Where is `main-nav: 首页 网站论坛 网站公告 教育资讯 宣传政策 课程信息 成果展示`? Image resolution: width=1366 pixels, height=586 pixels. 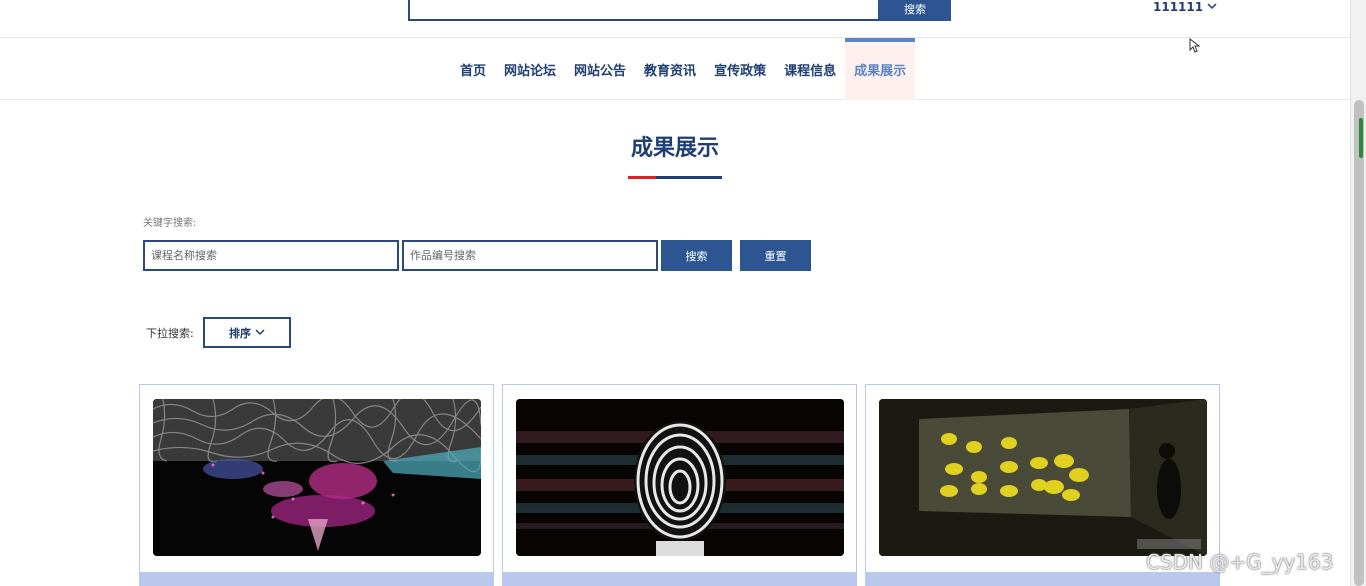
main-nav: 首页 网站论坛 网站公告 教育资讯 宣传政策 课程信息 成果展示 is located at coordinates (675, 69).